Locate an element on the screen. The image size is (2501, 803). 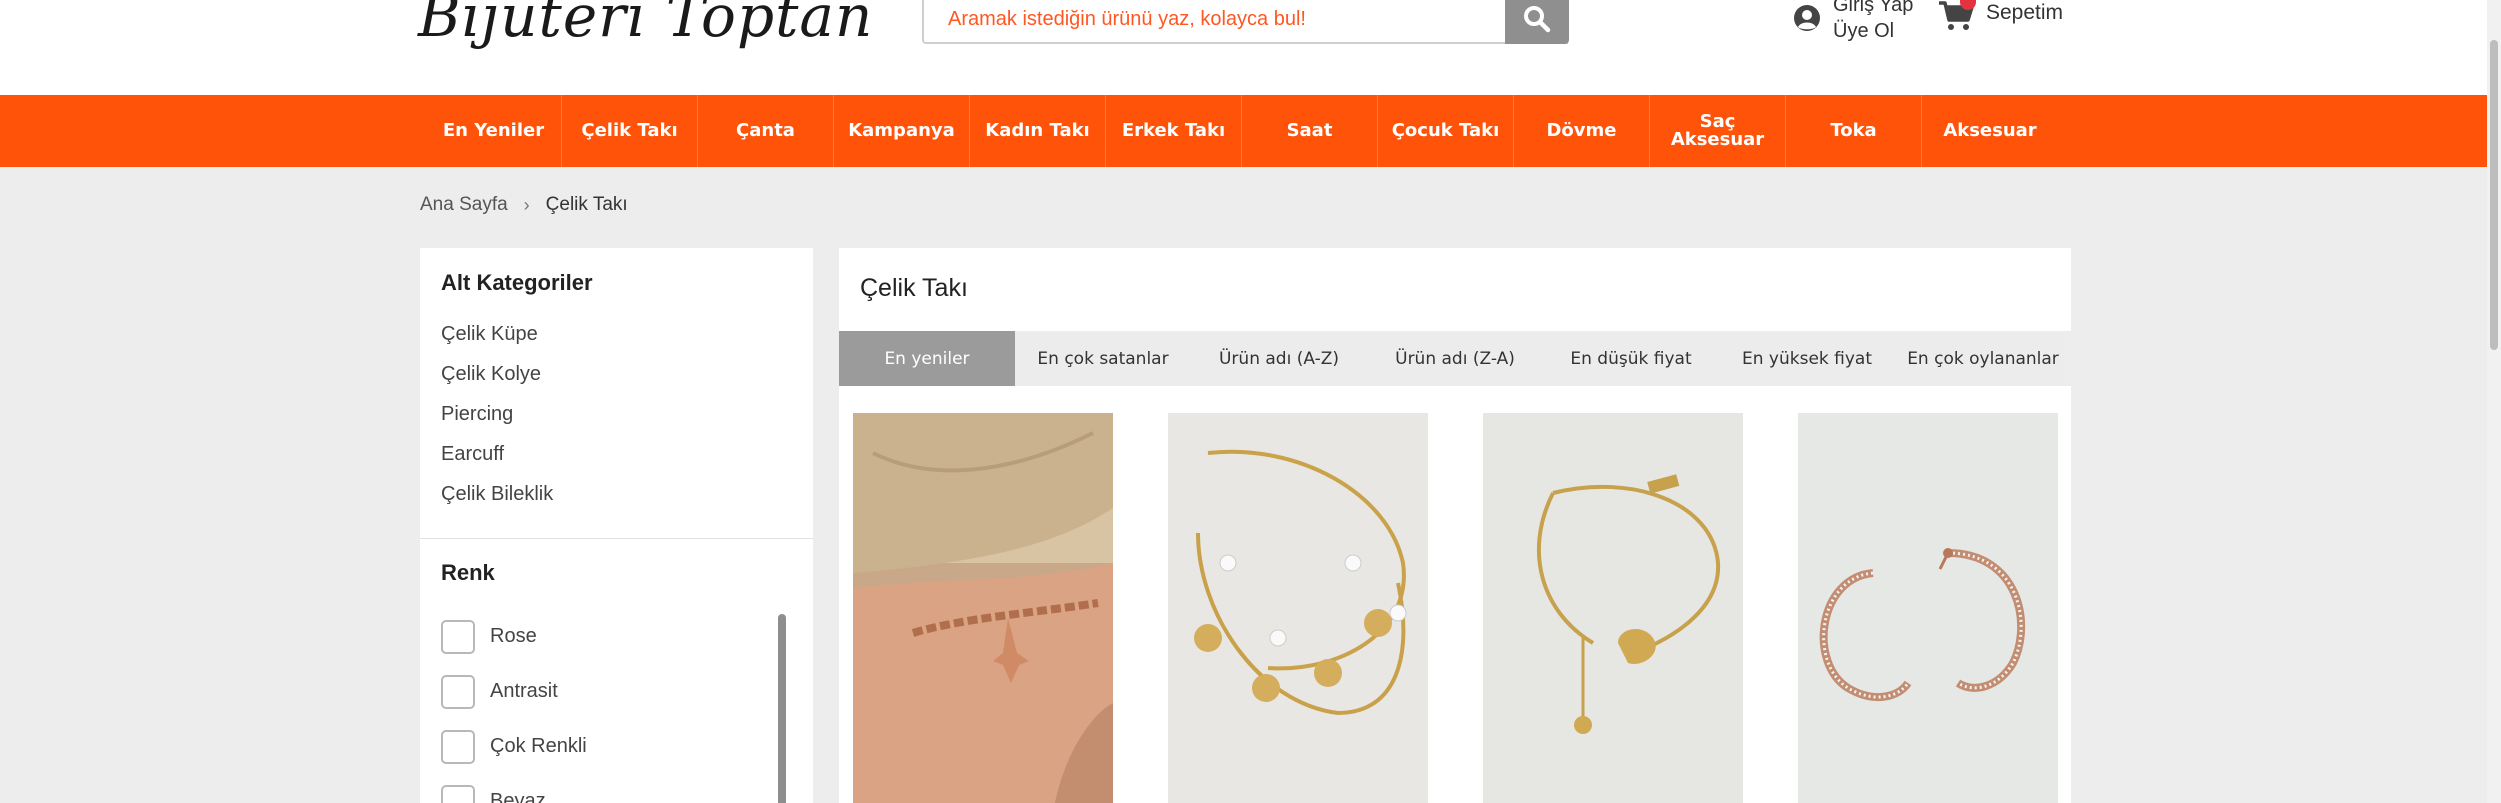
subcategory-item: Piercing is located at coordinates (497, 422).